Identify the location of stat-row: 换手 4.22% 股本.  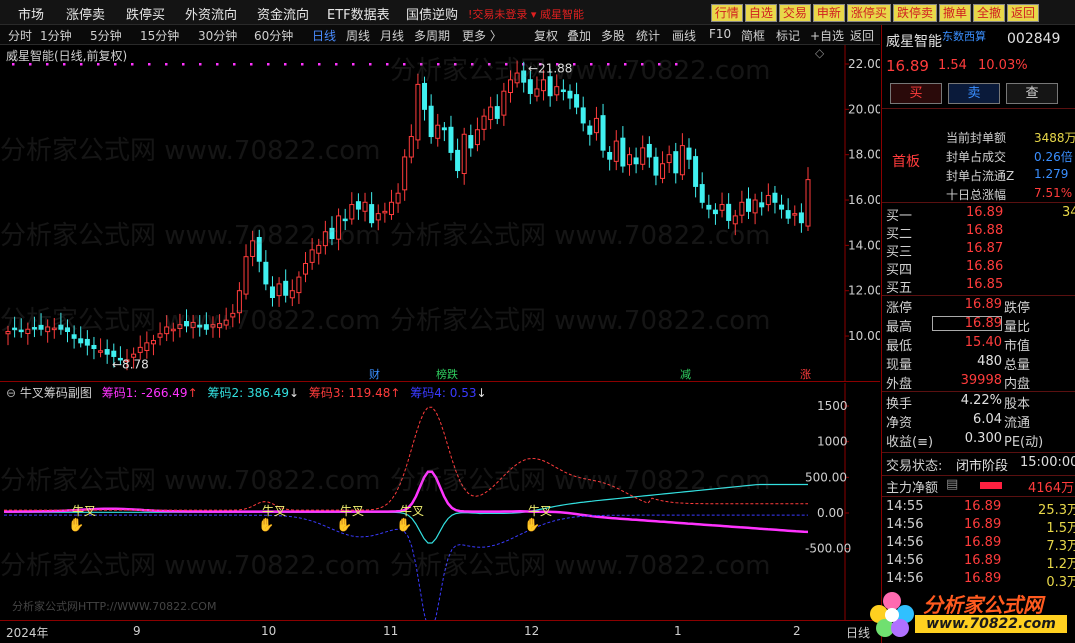
(958, 402).